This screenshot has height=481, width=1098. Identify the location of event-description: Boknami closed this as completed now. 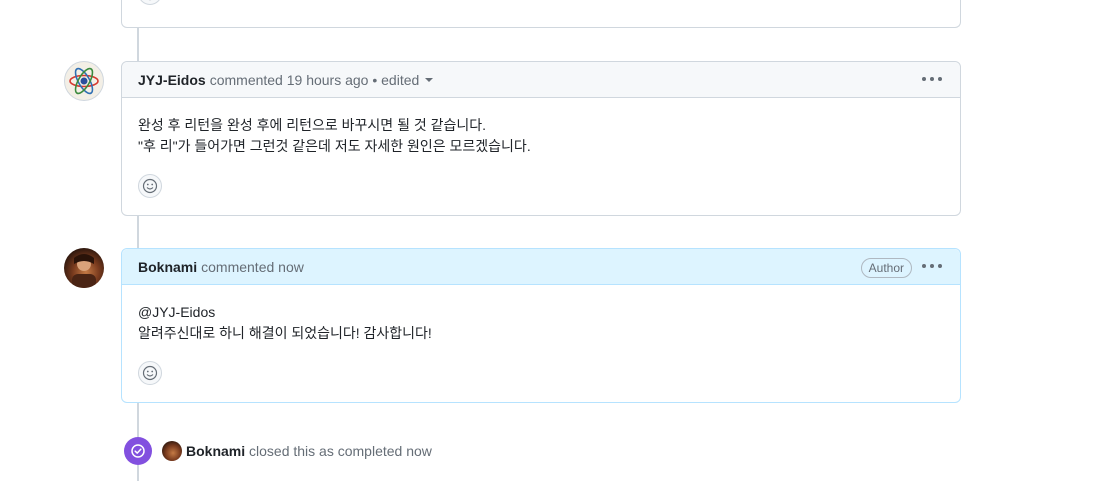
(309, 451).